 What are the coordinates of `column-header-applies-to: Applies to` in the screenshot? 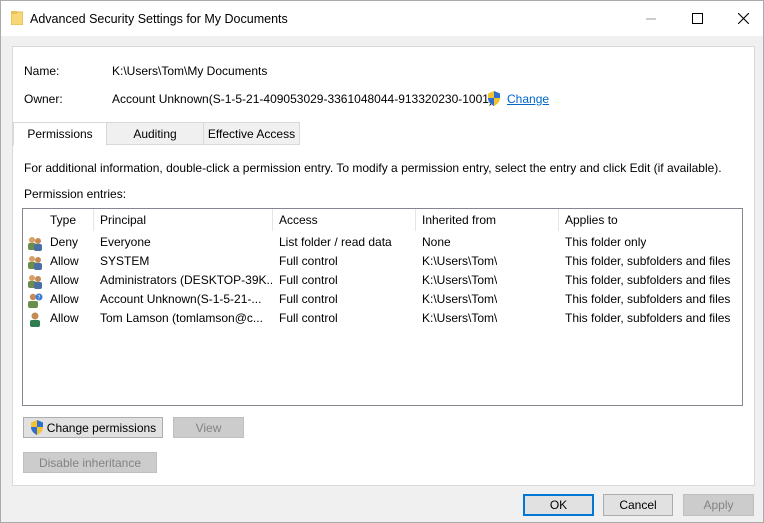 It's located at (650, 220).